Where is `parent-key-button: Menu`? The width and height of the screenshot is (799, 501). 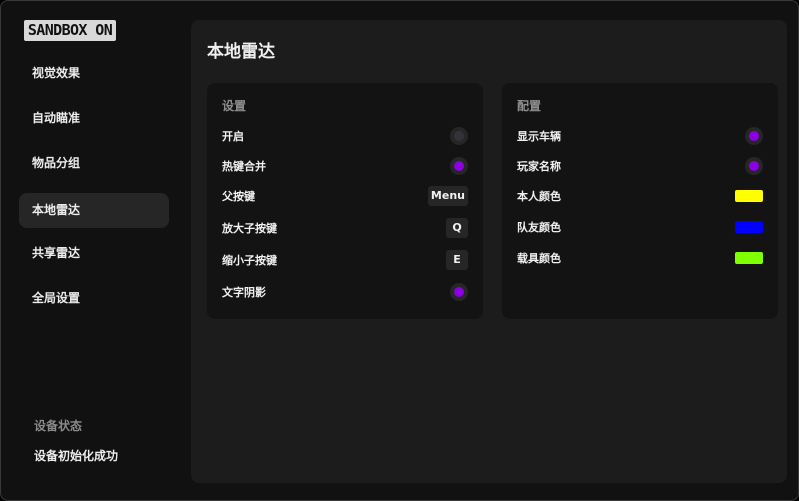 parent-key-button: Menu is located at coordinates (447, 196).